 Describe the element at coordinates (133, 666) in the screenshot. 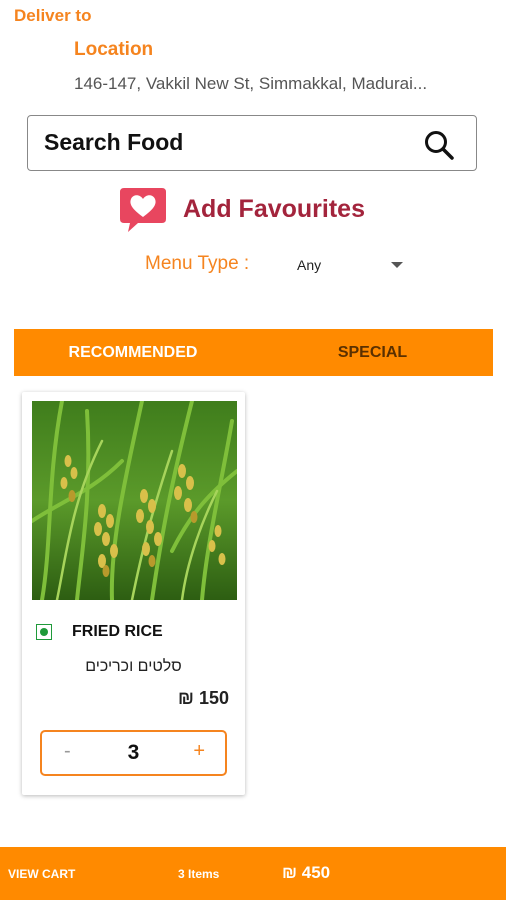

I see `dish-description: סלטים וכריכים` at that location.